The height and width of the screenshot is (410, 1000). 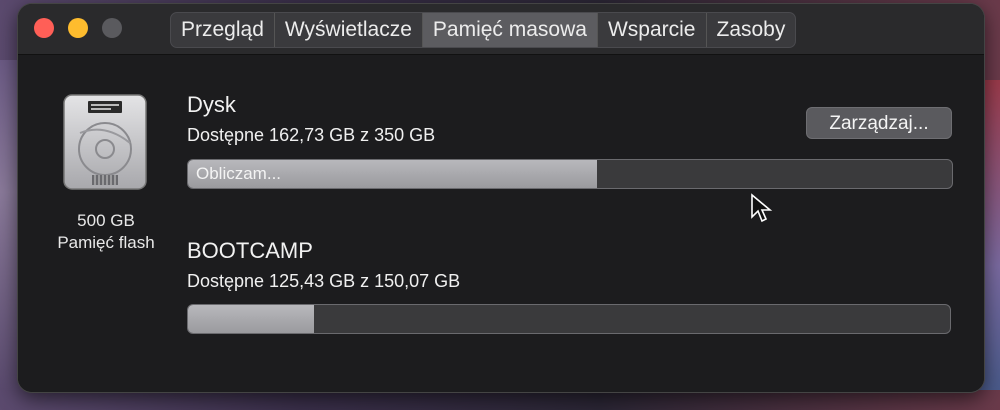 I want to click on mouse-cursor-icon, so click(x=762, y=208).